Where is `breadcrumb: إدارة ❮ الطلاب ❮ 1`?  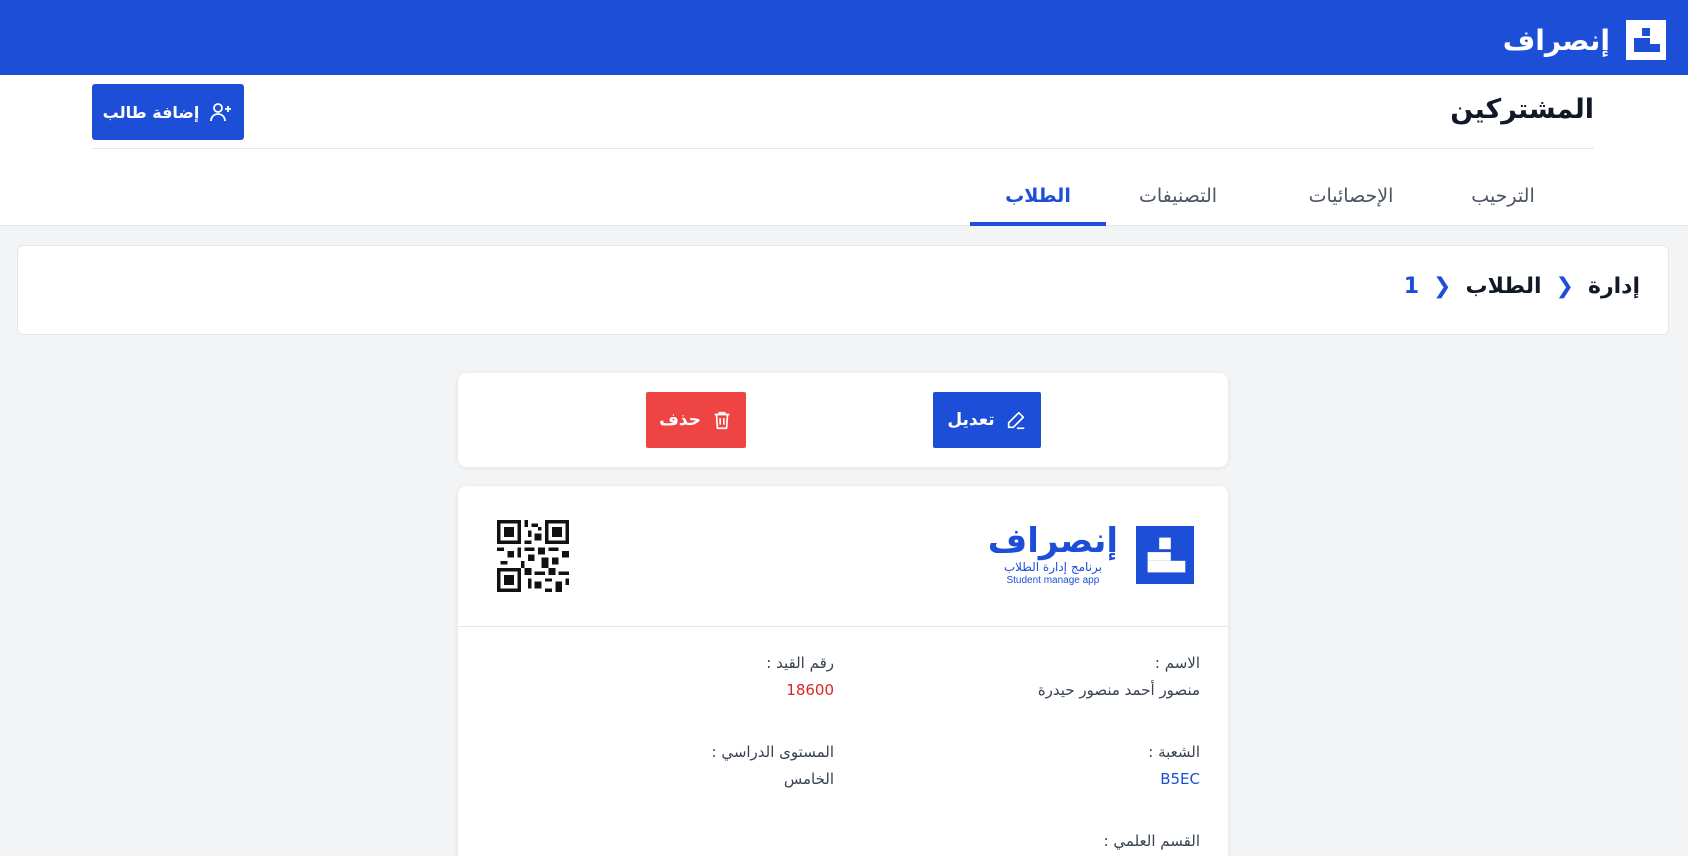 breadcrumb: إدارة ❮ الطلاب ❮ 1 is located at coordinates (1522, 286).